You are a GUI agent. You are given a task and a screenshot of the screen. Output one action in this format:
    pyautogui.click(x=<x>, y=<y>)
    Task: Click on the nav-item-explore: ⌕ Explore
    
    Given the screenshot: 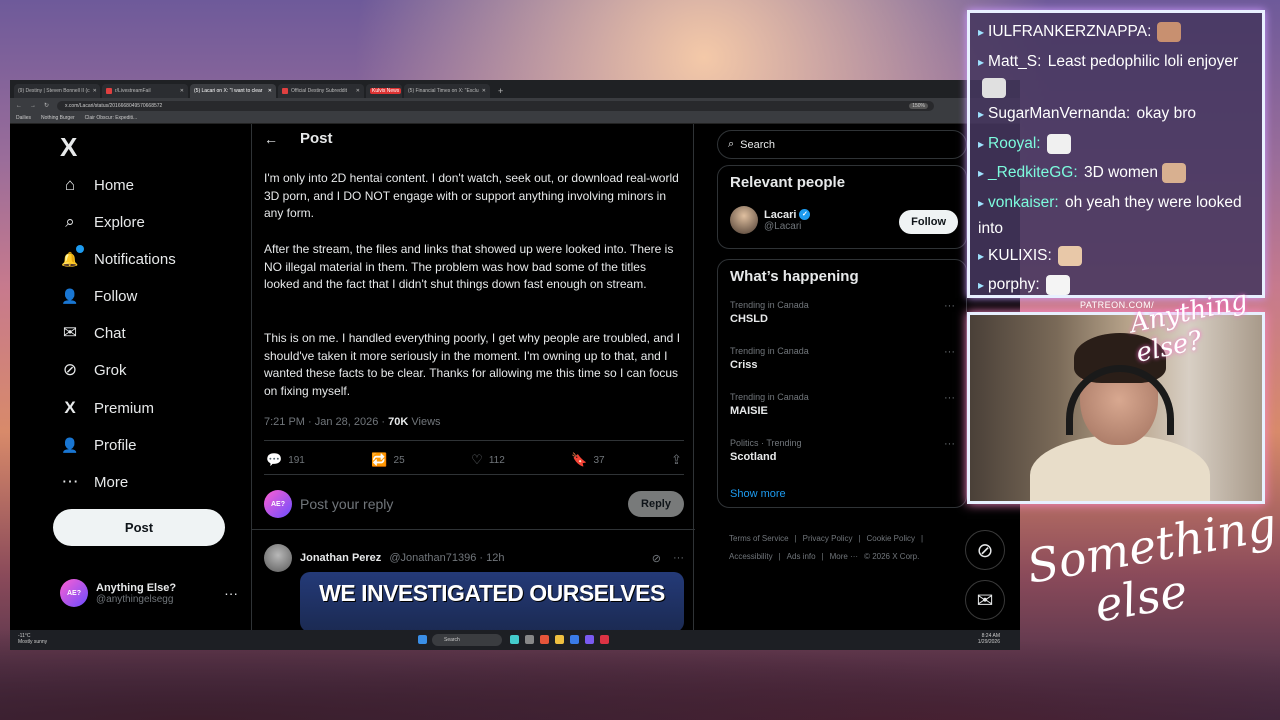 What is the action you would take?
    pyautogui.click(x=102, y=222)
    